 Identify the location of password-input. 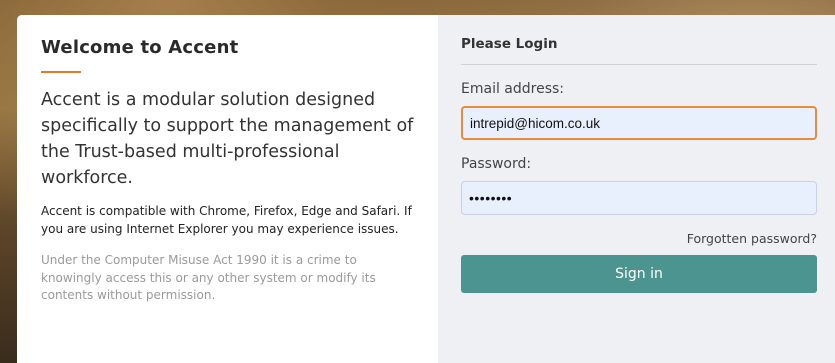
(639, 198).